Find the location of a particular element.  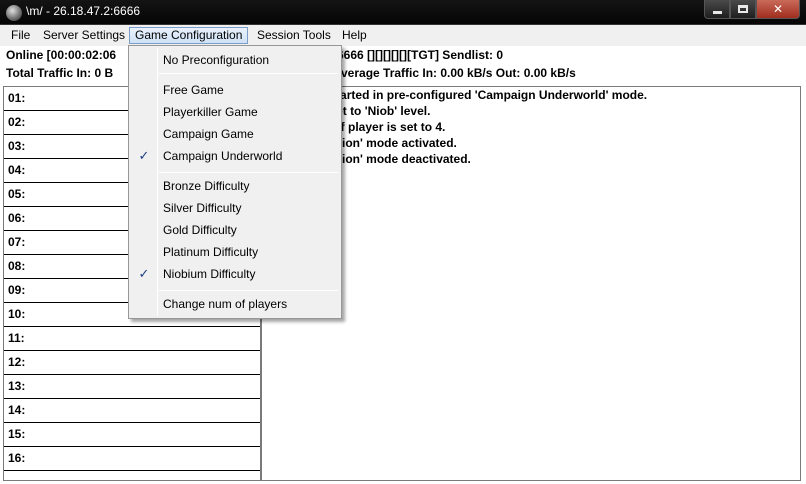

menu-file: File is located at coordinates (20, 35).